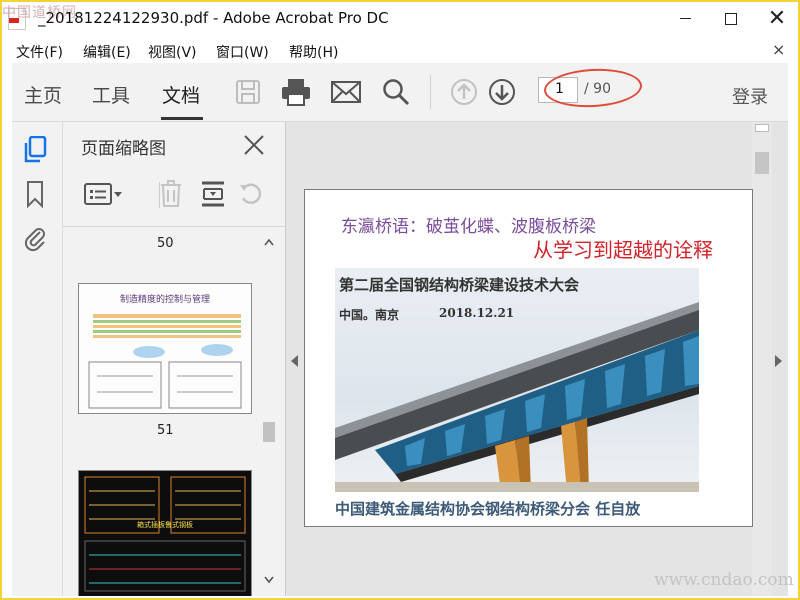  Describe the element at coordinates (43, 94) in the screenshot. I see `tab-home: 主页` at that location.